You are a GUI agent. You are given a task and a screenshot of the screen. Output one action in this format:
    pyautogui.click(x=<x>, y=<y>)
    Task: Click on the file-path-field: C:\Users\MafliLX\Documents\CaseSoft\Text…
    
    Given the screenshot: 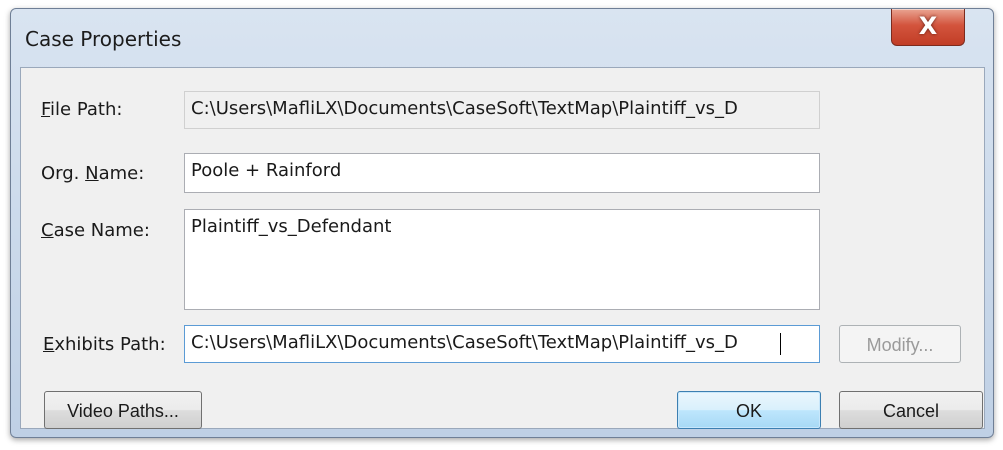 What is the action you would take?
    pyautogui.click(x=502, y=110)
    